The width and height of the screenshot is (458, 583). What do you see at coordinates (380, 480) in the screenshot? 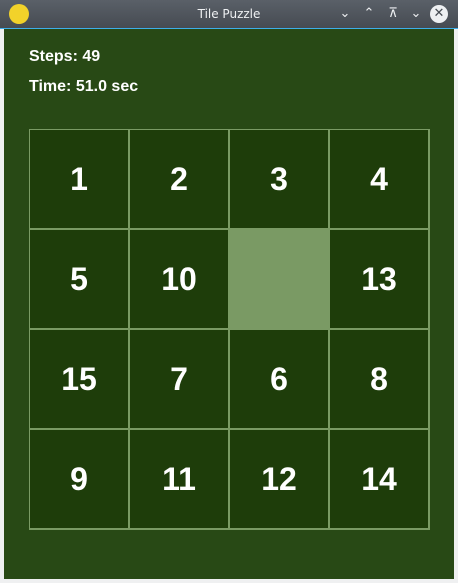
I see `puzzle-tile: 14` at bounding box center [380, 480].